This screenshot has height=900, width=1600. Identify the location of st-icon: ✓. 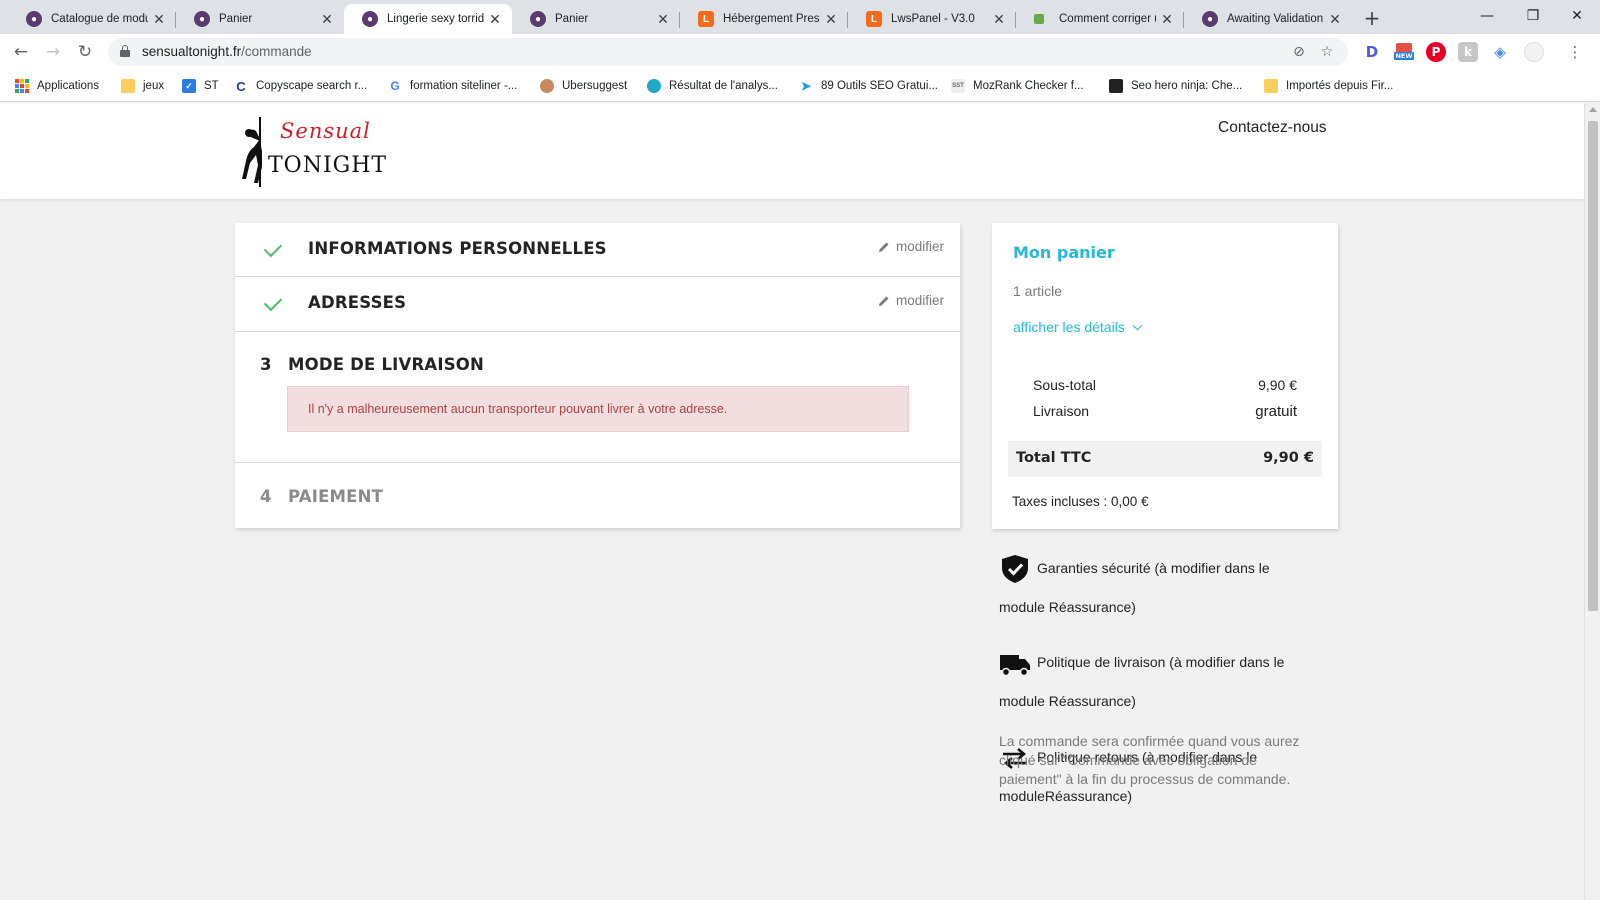
(189, 86).